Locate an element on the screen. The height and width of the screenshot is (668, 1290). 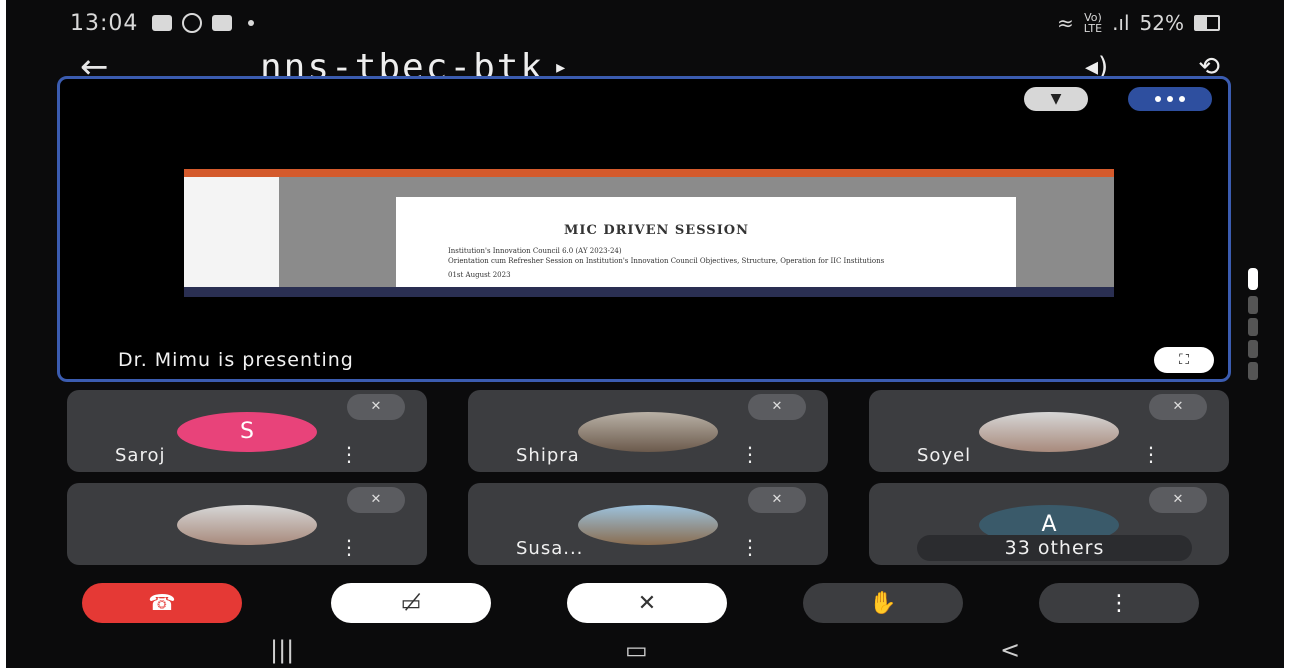
video-notification-icon is located at coordinates (222, 23).